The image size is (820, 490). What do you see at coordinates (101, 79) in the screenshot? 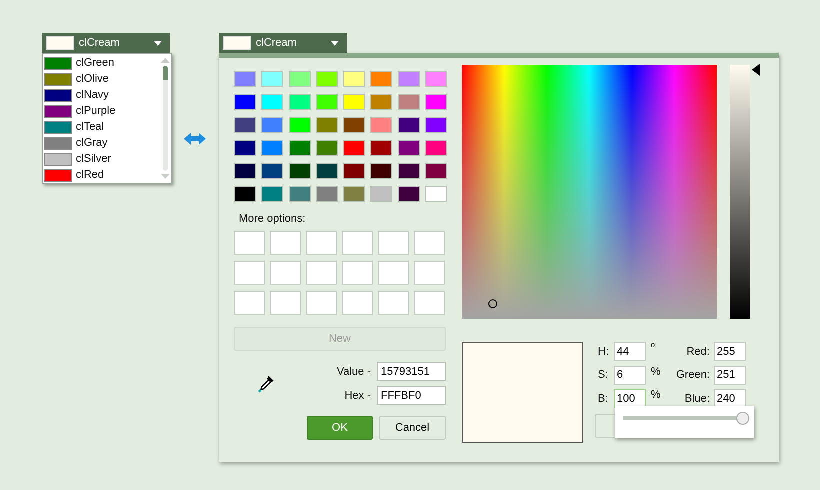
I see `color-list-item: clOlive` at bounding box center [101, 79].